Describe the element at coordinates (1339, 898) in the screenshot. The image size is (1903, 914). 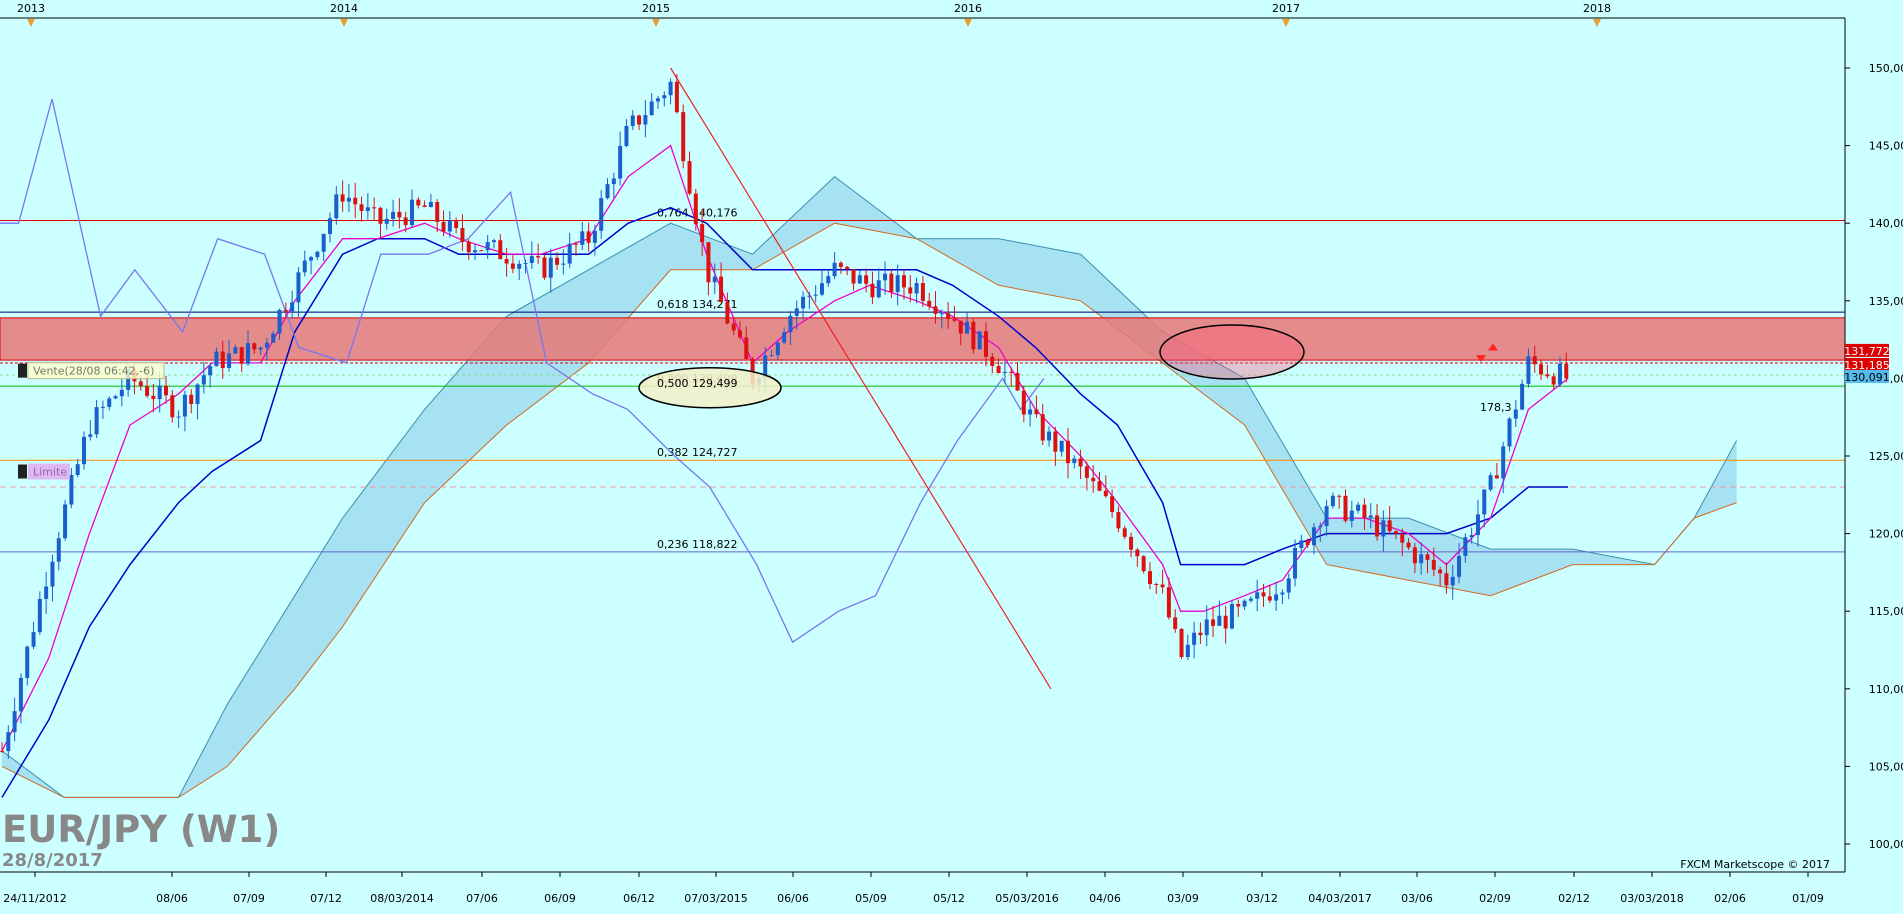
I see `time-tick-label: 04/03/2017` at that location.